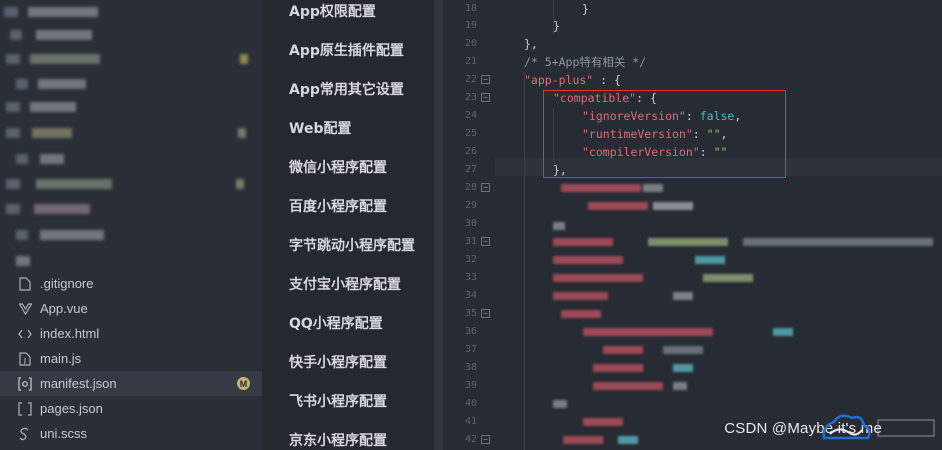 This screenshot has width=942, height=450. Describe the element at coordinates (131, 333) in the screenshot. I see `file-item-index-html: index.html` at that location.